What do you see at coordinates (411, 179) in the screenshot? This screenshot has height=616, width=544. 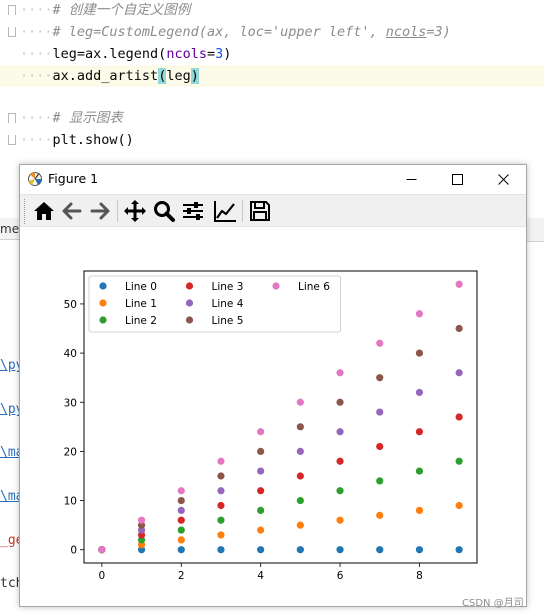 I see `minimize-button` at bounding box center [411, 179].